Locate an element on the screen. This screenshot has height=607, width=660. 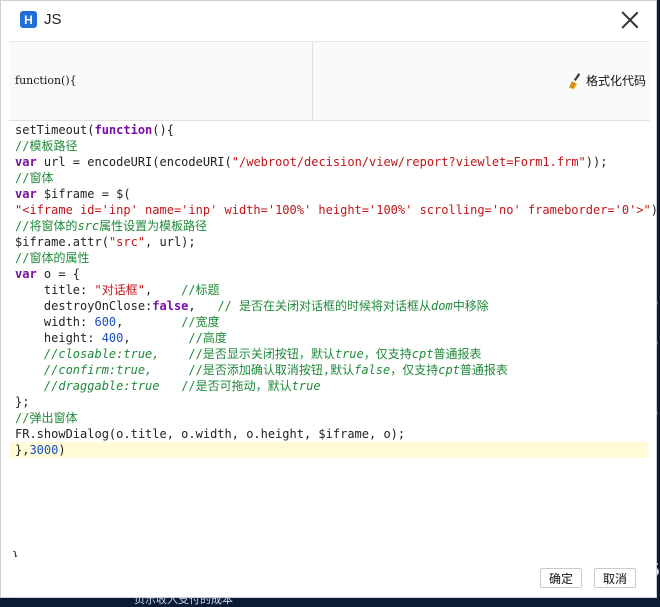
code-token: "对话框" is located at coordinates (119, 290).